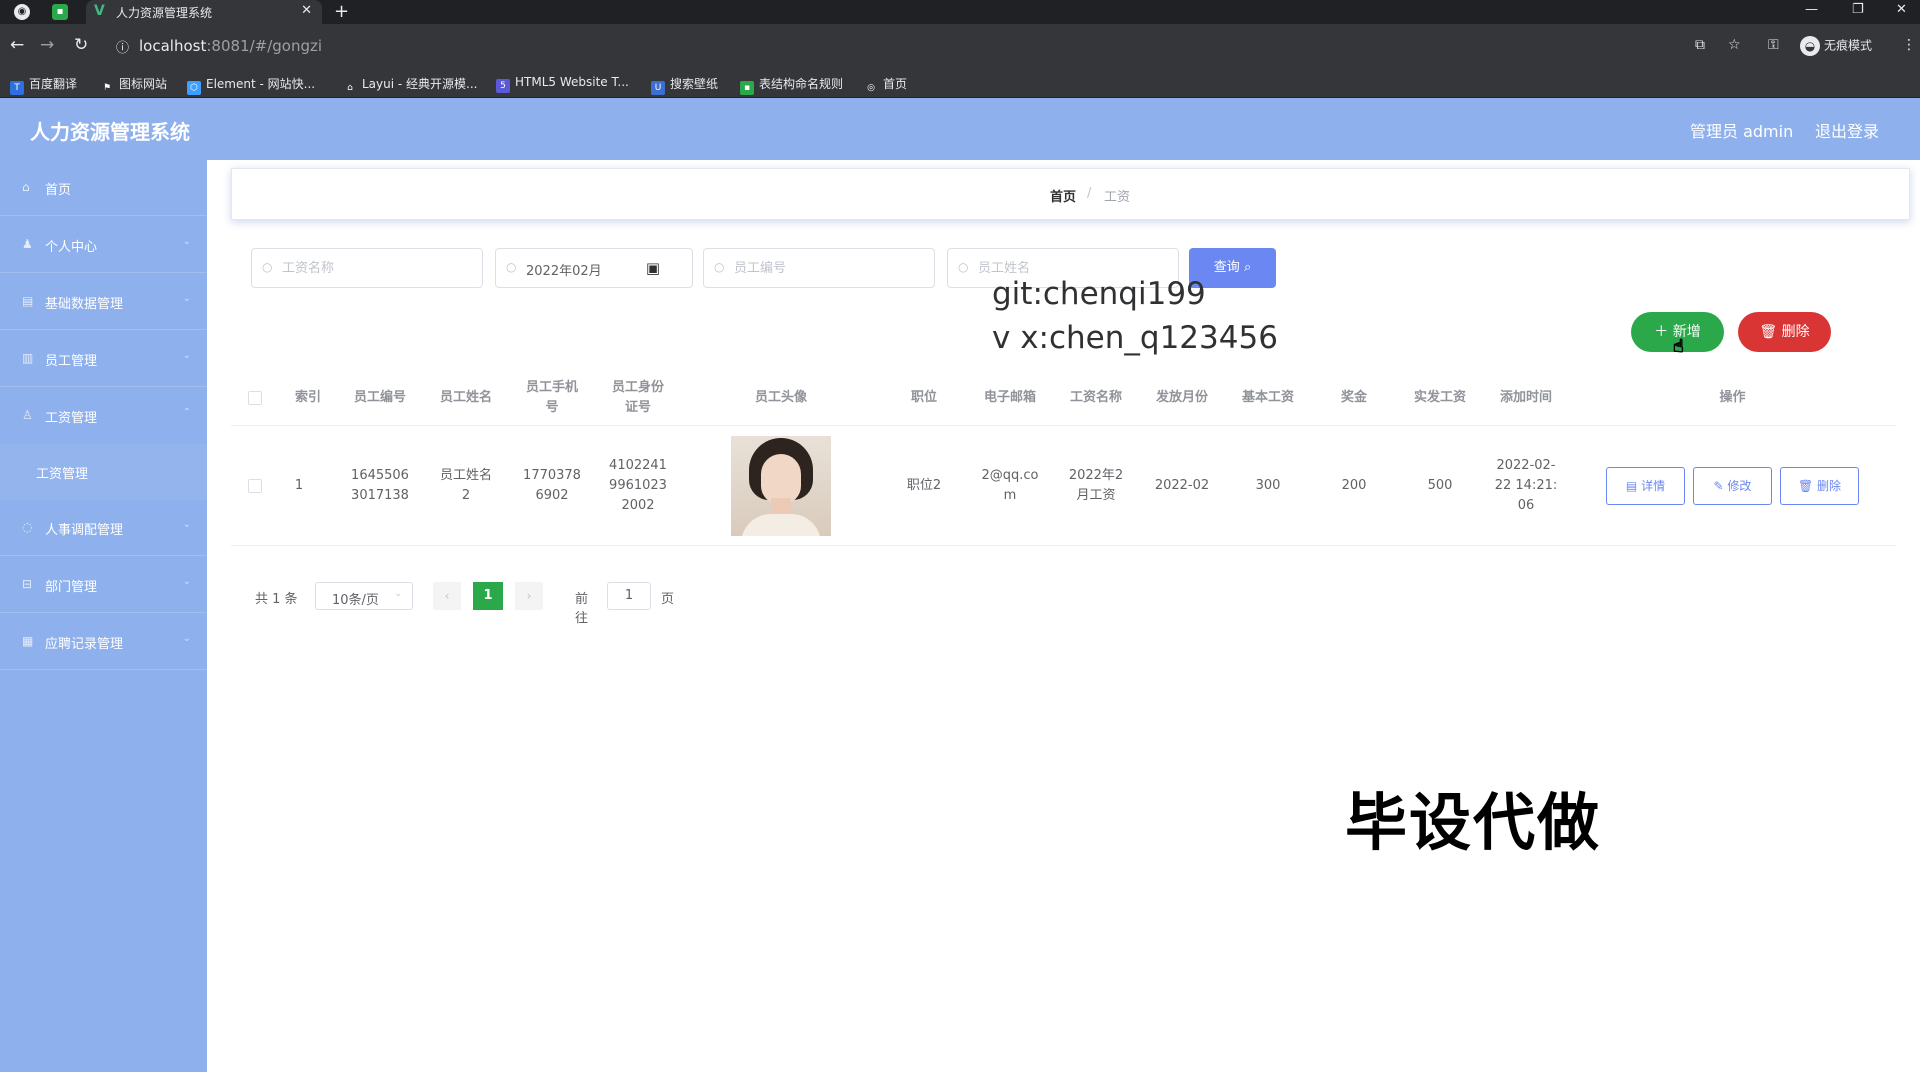 Image resolution: width=1920 pixels, height=1072 pixels. Describe the element at coordinates (17, 45) in the screenshot. I see `back-icon: ←` at that location.